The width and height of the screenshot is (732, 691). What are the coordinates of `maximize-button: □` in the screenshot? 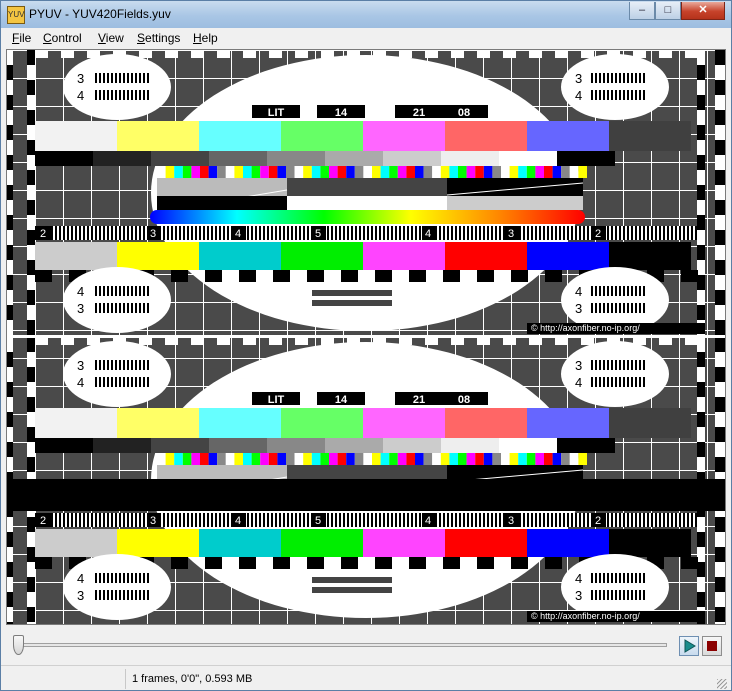 It's located at (668, 11).